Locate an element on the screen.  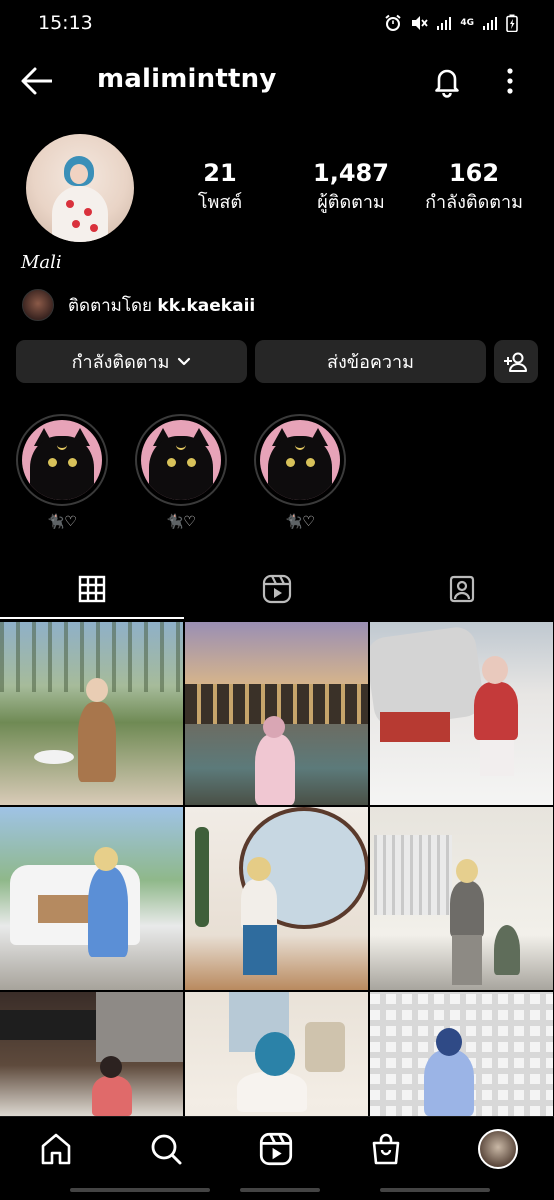
back-arrow-icon is located at coordinates (36, 81).